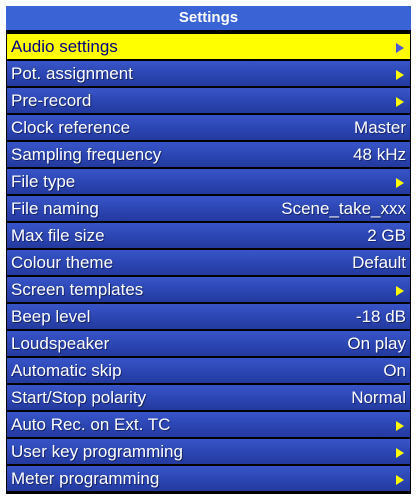 Image resolution: width=417 pixels, height=497 pixels. What do you see at coordinates (394, 370) in the screenshot?
I see `menu-item-value: On` at bounding box center [394, 370].